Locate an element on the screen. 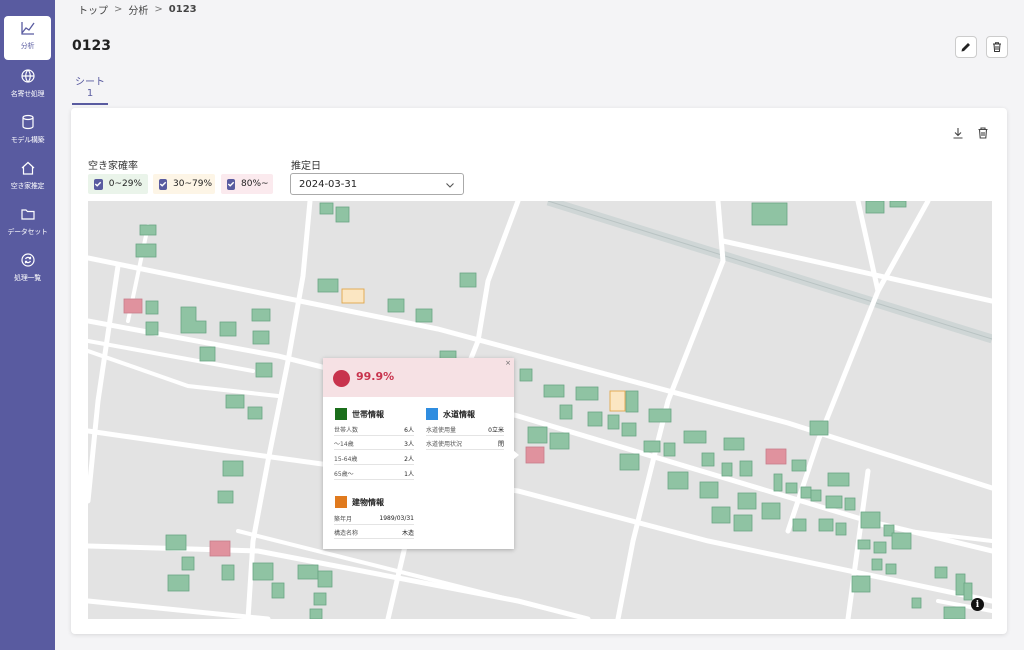 The height and width of the screenshot is (650, 1024). edit-button is located at coordinates (966, 47).